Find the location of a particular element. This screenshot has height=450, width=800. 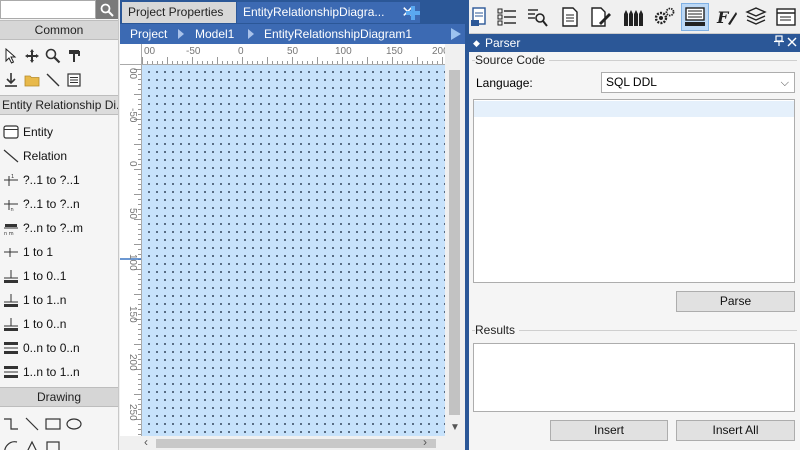

collapse-arrows-icon: ◆ is located at coordinates (476, 43).